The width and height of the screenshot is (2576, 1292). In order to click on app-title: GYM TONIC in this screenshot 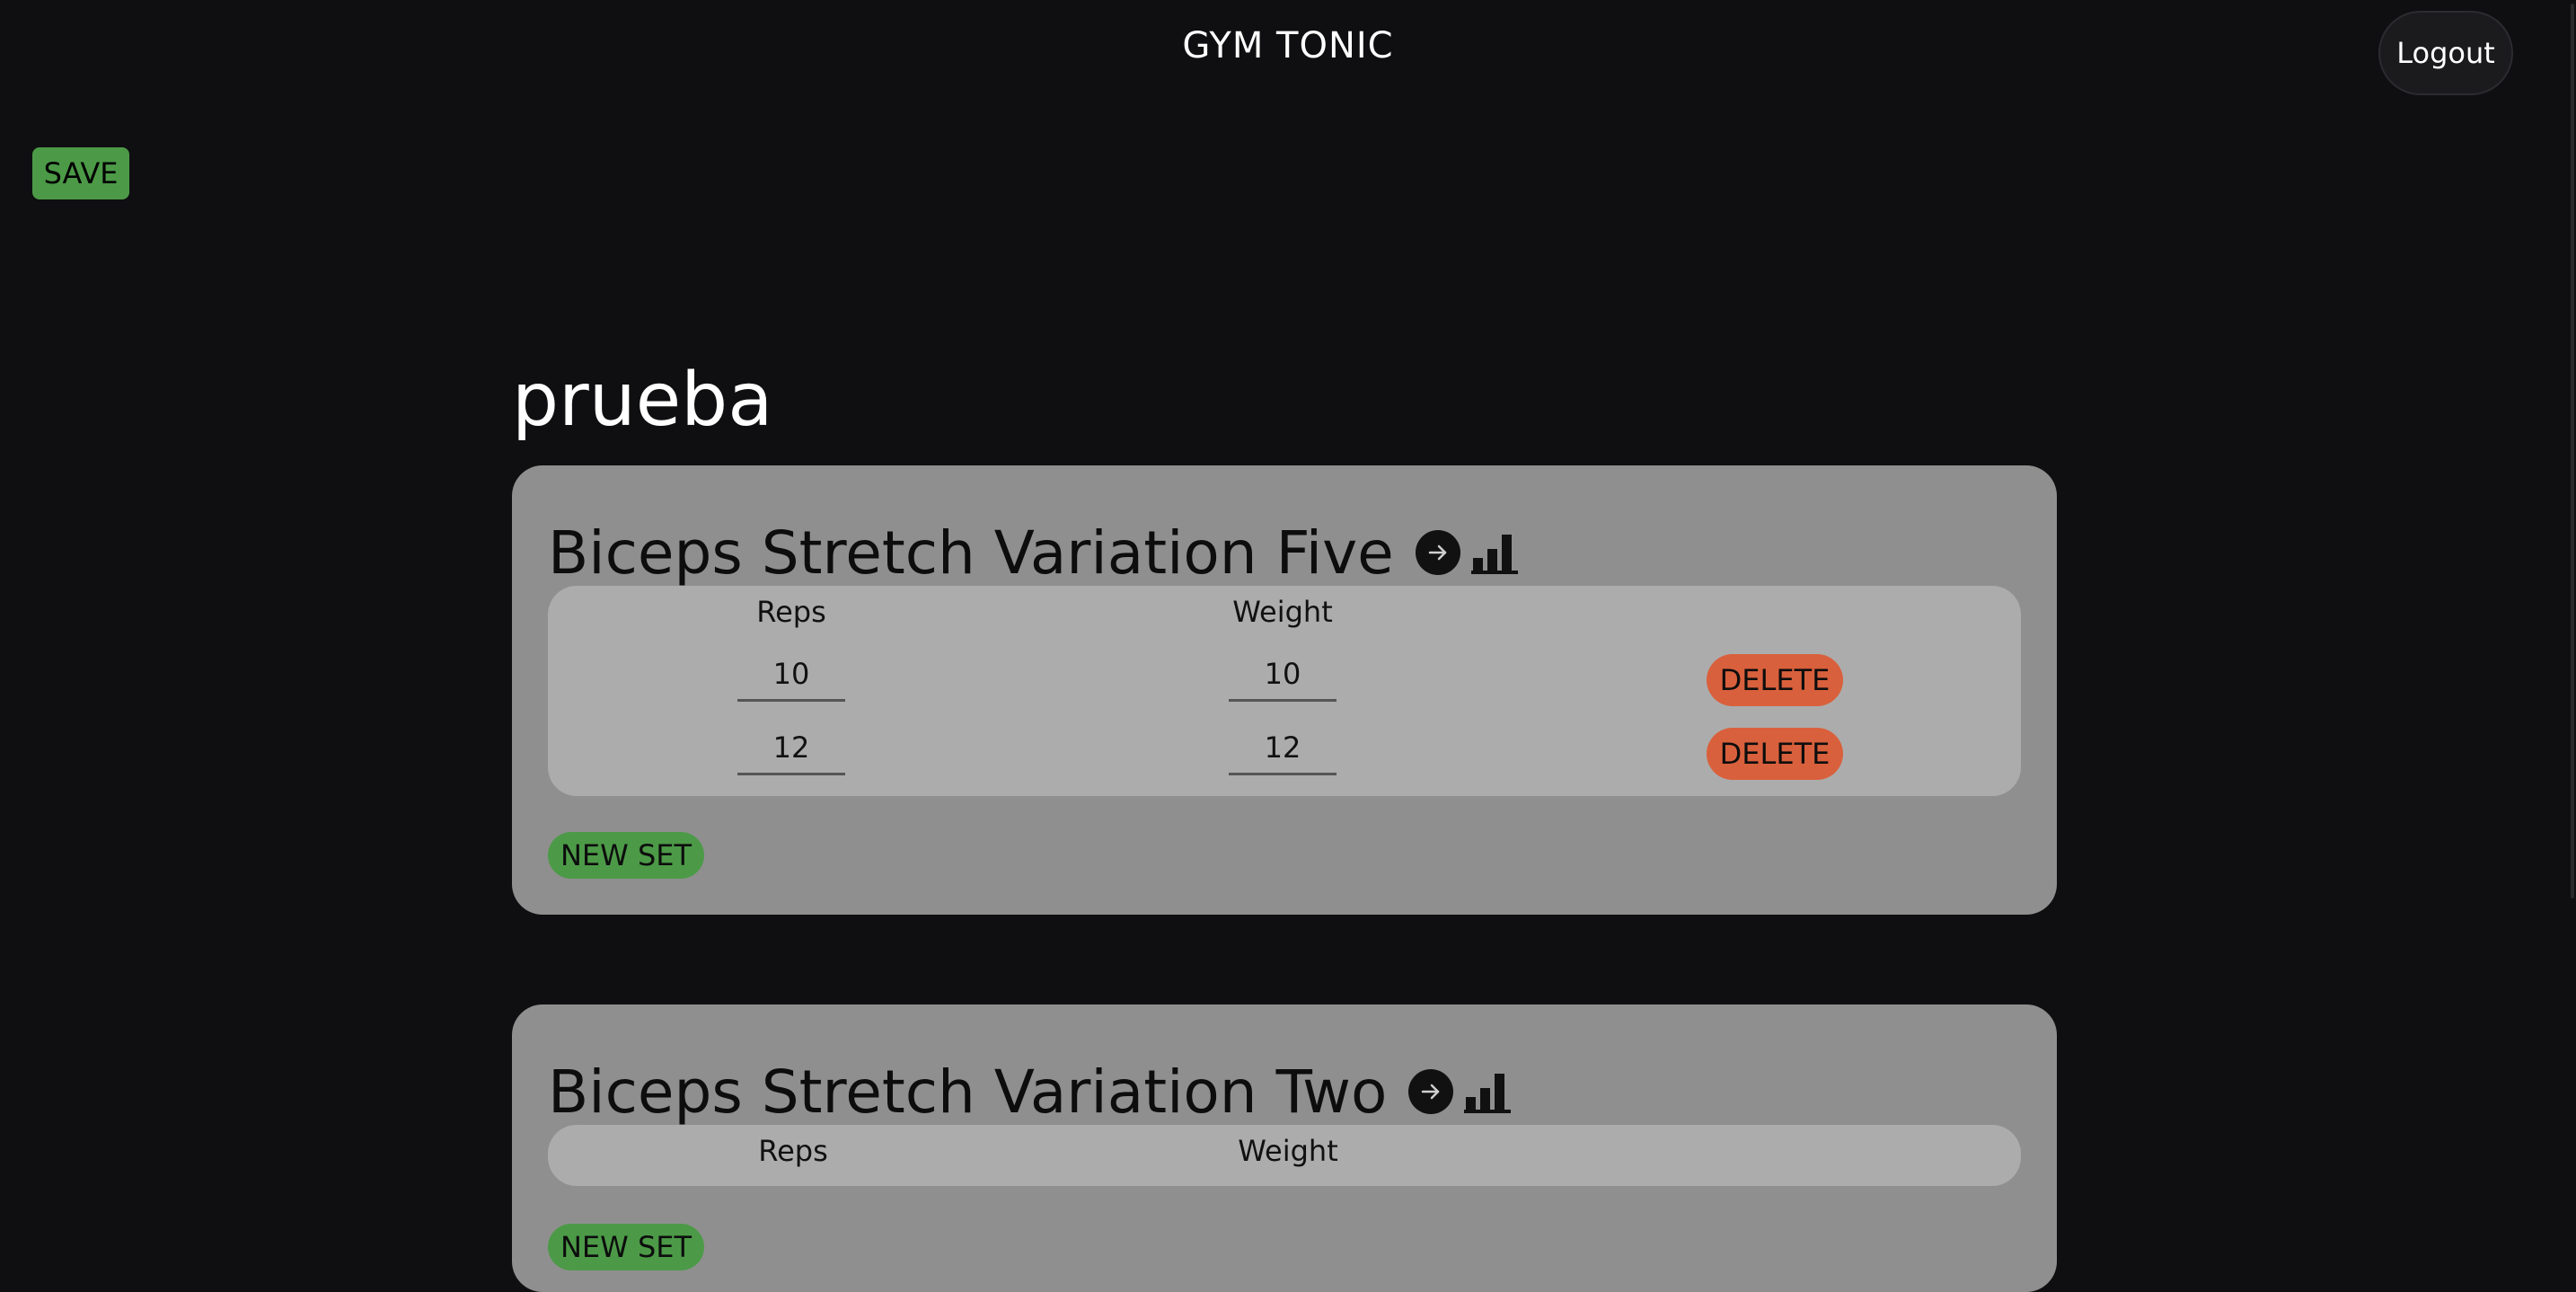, I will do `click(1288, 45)`.